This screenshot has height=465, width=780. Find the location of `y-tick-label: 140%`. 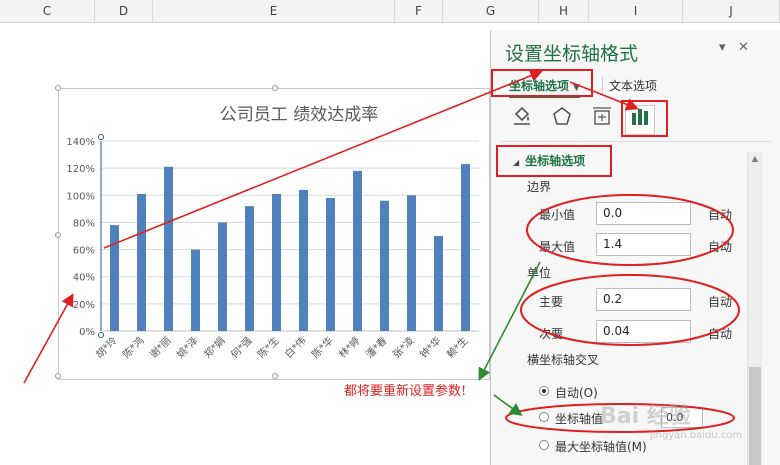

y-tick-label: 140% is located at coordinates (80, 142).